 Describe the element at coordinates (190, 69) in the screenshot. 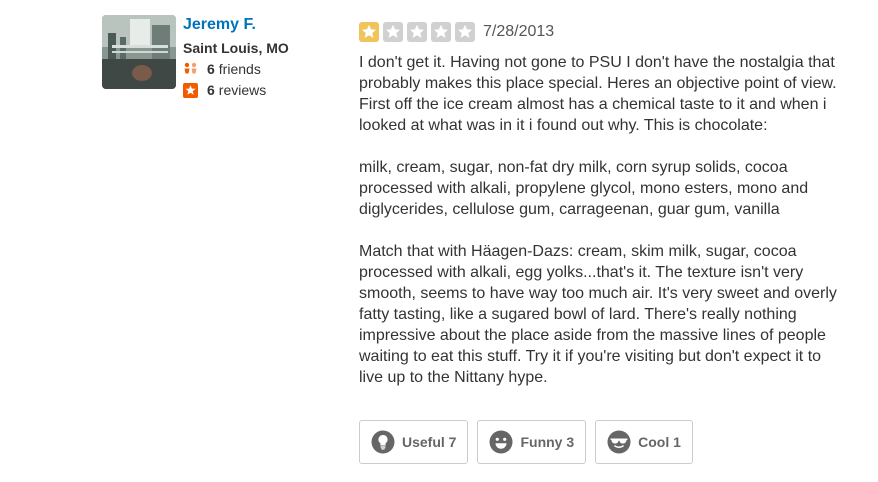

I see `friends-icon` at that location.